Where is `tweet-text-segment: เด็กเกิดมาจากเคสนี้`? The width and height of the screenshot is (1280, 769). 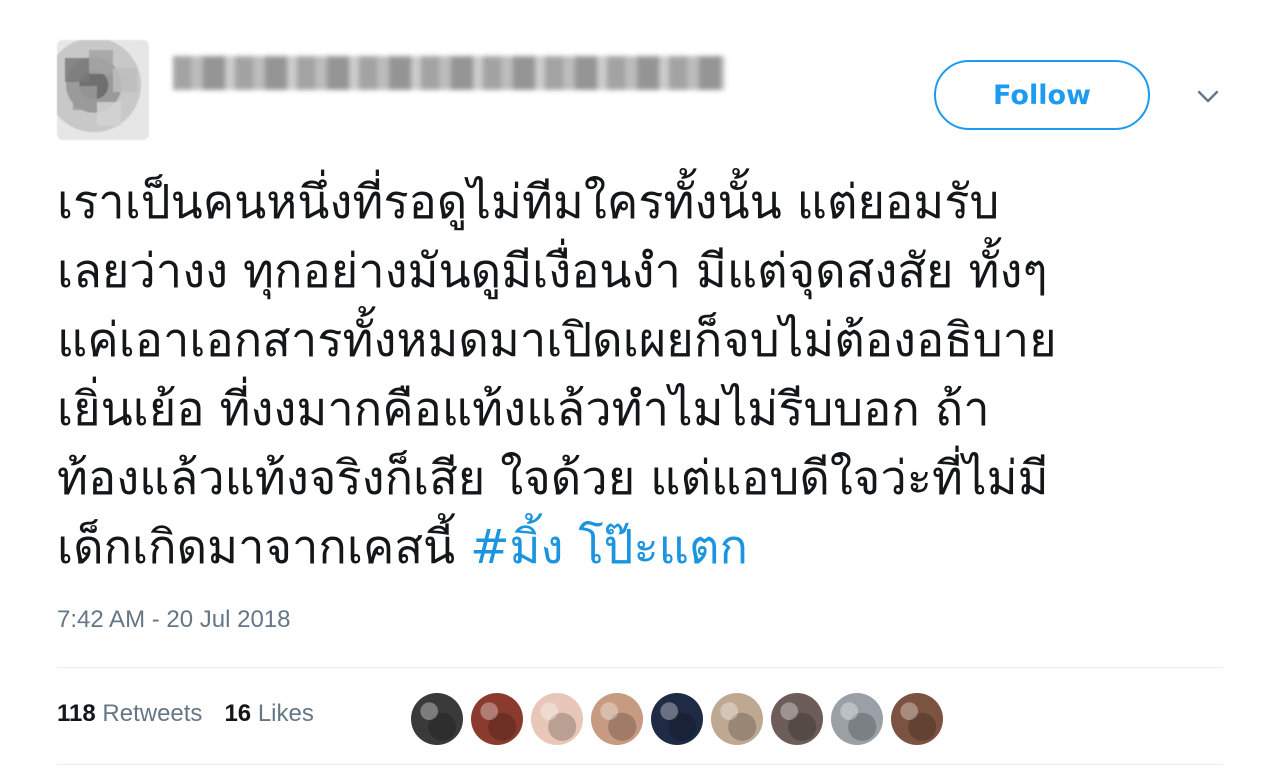 tweet-text-segment: เด็กเกิดมาจากเคสนี้ is located at coordinates (264, 547).